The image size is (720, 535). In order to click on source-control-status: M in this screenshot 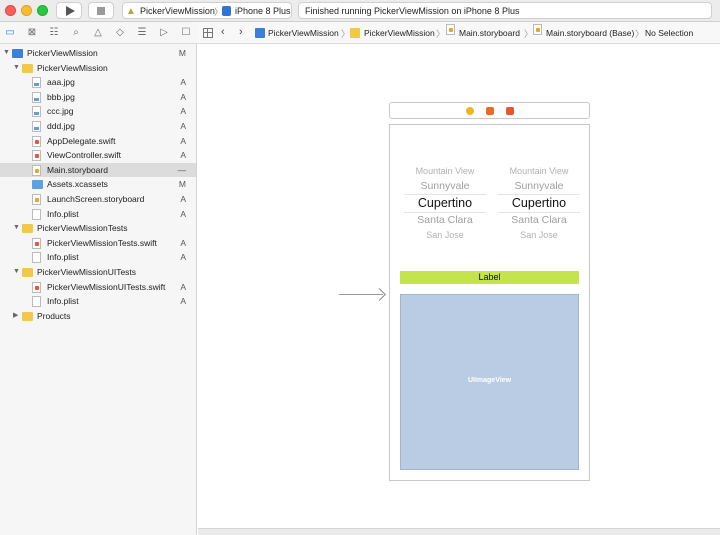, I will do `click(182, 53)`.